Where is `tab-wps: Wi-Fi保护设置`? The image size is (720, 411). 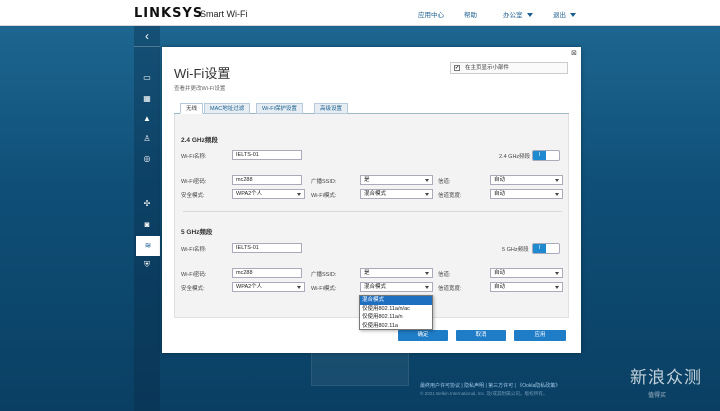
tab-wps: Wi-Fi保护设置 is located at coordinates (279, 108).